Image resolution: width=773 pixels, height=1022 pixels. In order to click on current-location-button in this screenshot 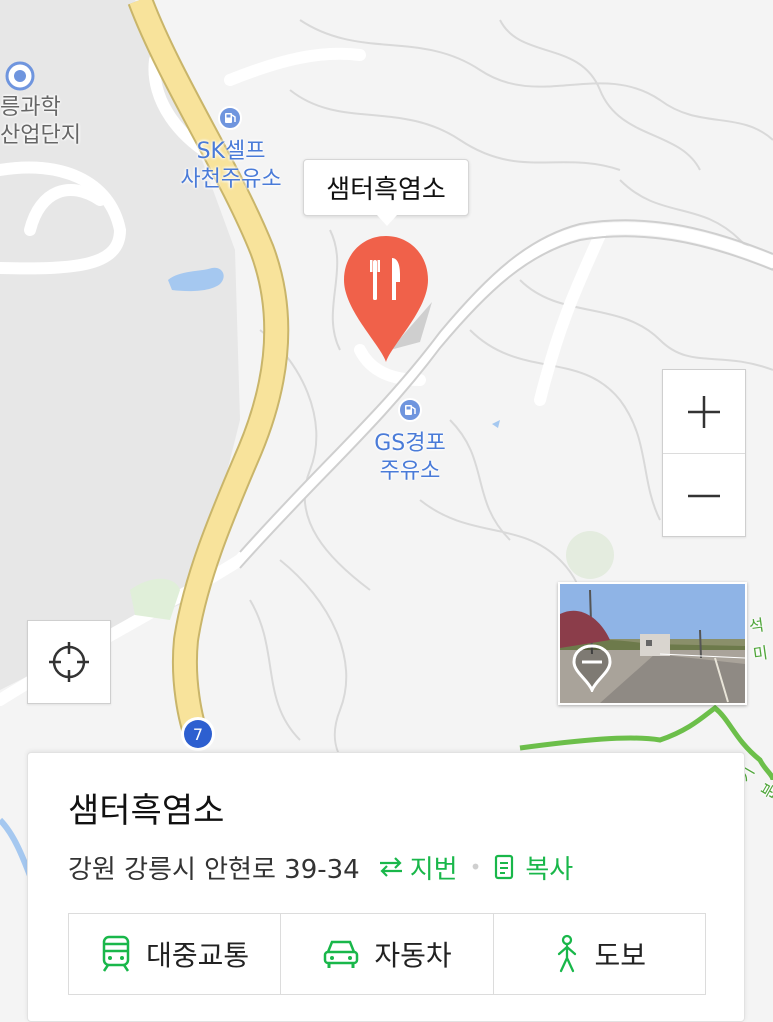, I will do `click(69, 662)`.